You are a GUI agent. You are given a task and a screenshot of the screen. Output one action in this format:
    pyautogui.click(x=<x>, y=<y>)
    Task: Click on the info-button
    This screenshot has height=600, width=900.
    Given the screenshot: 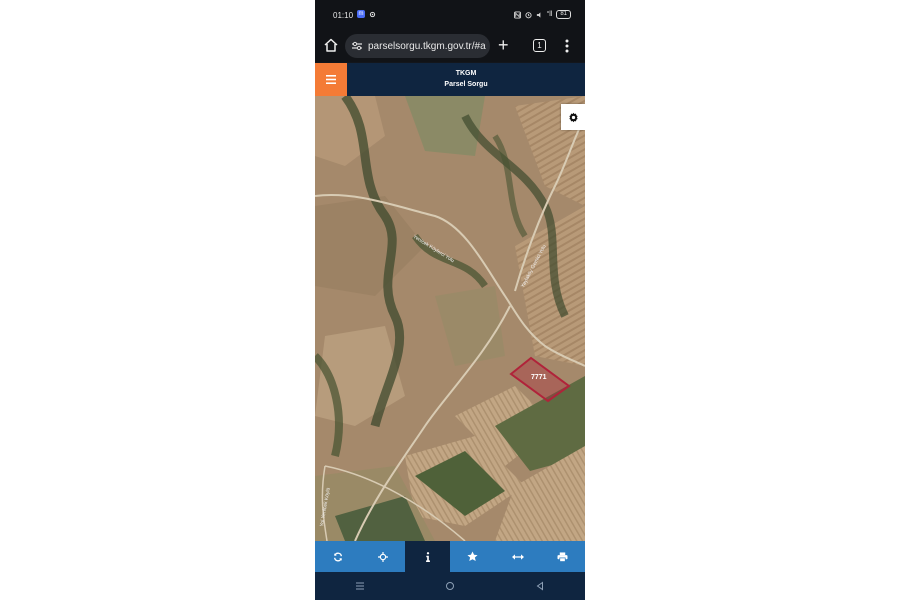 What is the action you would take?
    pyautogui.click(x=427, y=556)
    